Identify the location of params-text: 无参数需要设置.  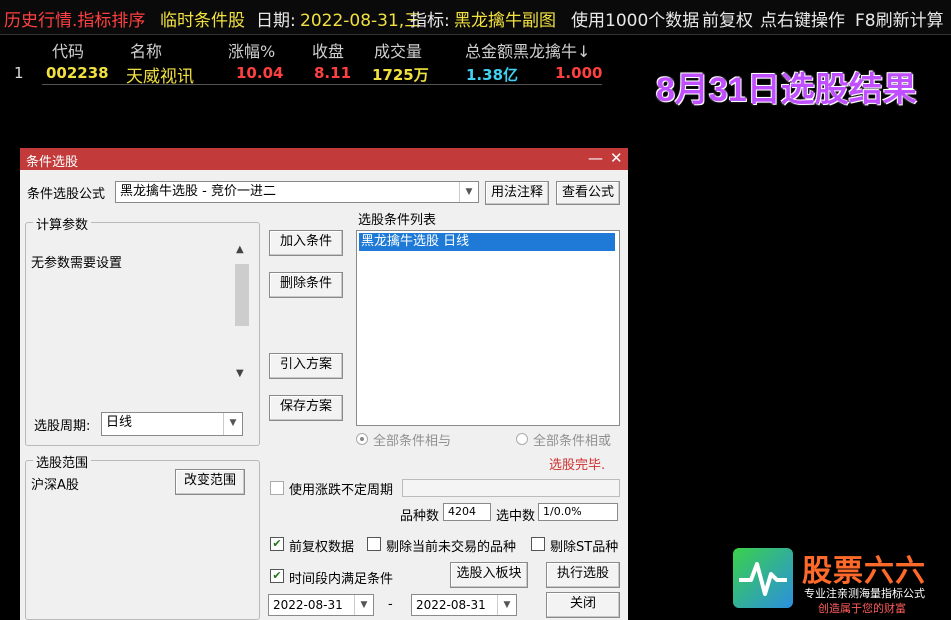
(77, 263).